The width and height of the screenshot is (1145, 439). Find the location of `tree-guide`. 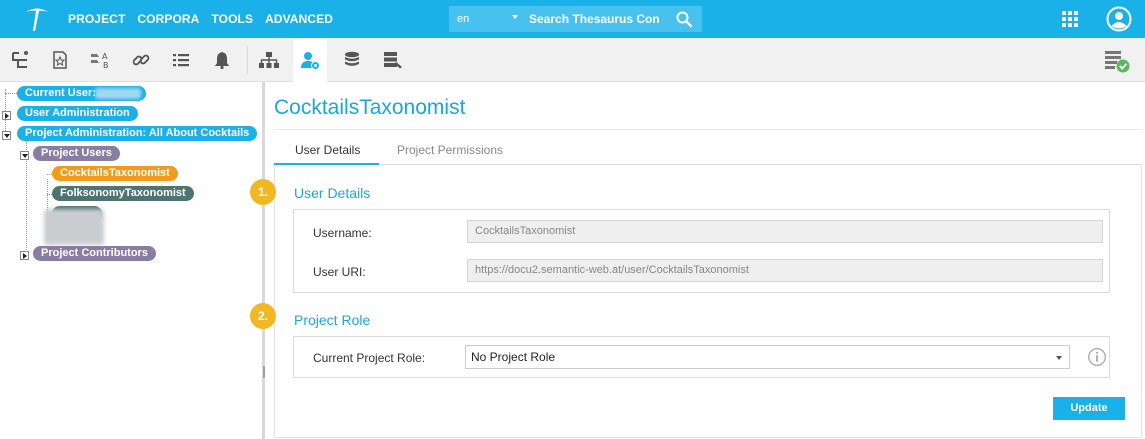

tree-guide is located at coordinates (11, 93).